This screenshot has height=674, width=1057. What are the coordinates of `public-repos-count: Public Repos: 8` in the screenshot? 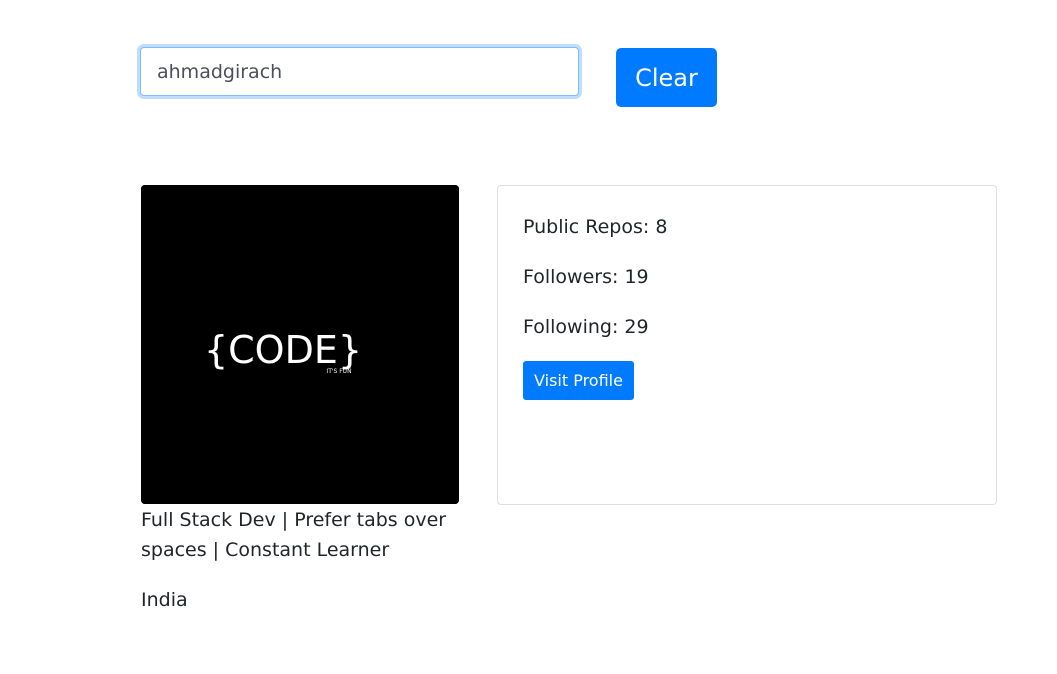 It's located at (595, 227).